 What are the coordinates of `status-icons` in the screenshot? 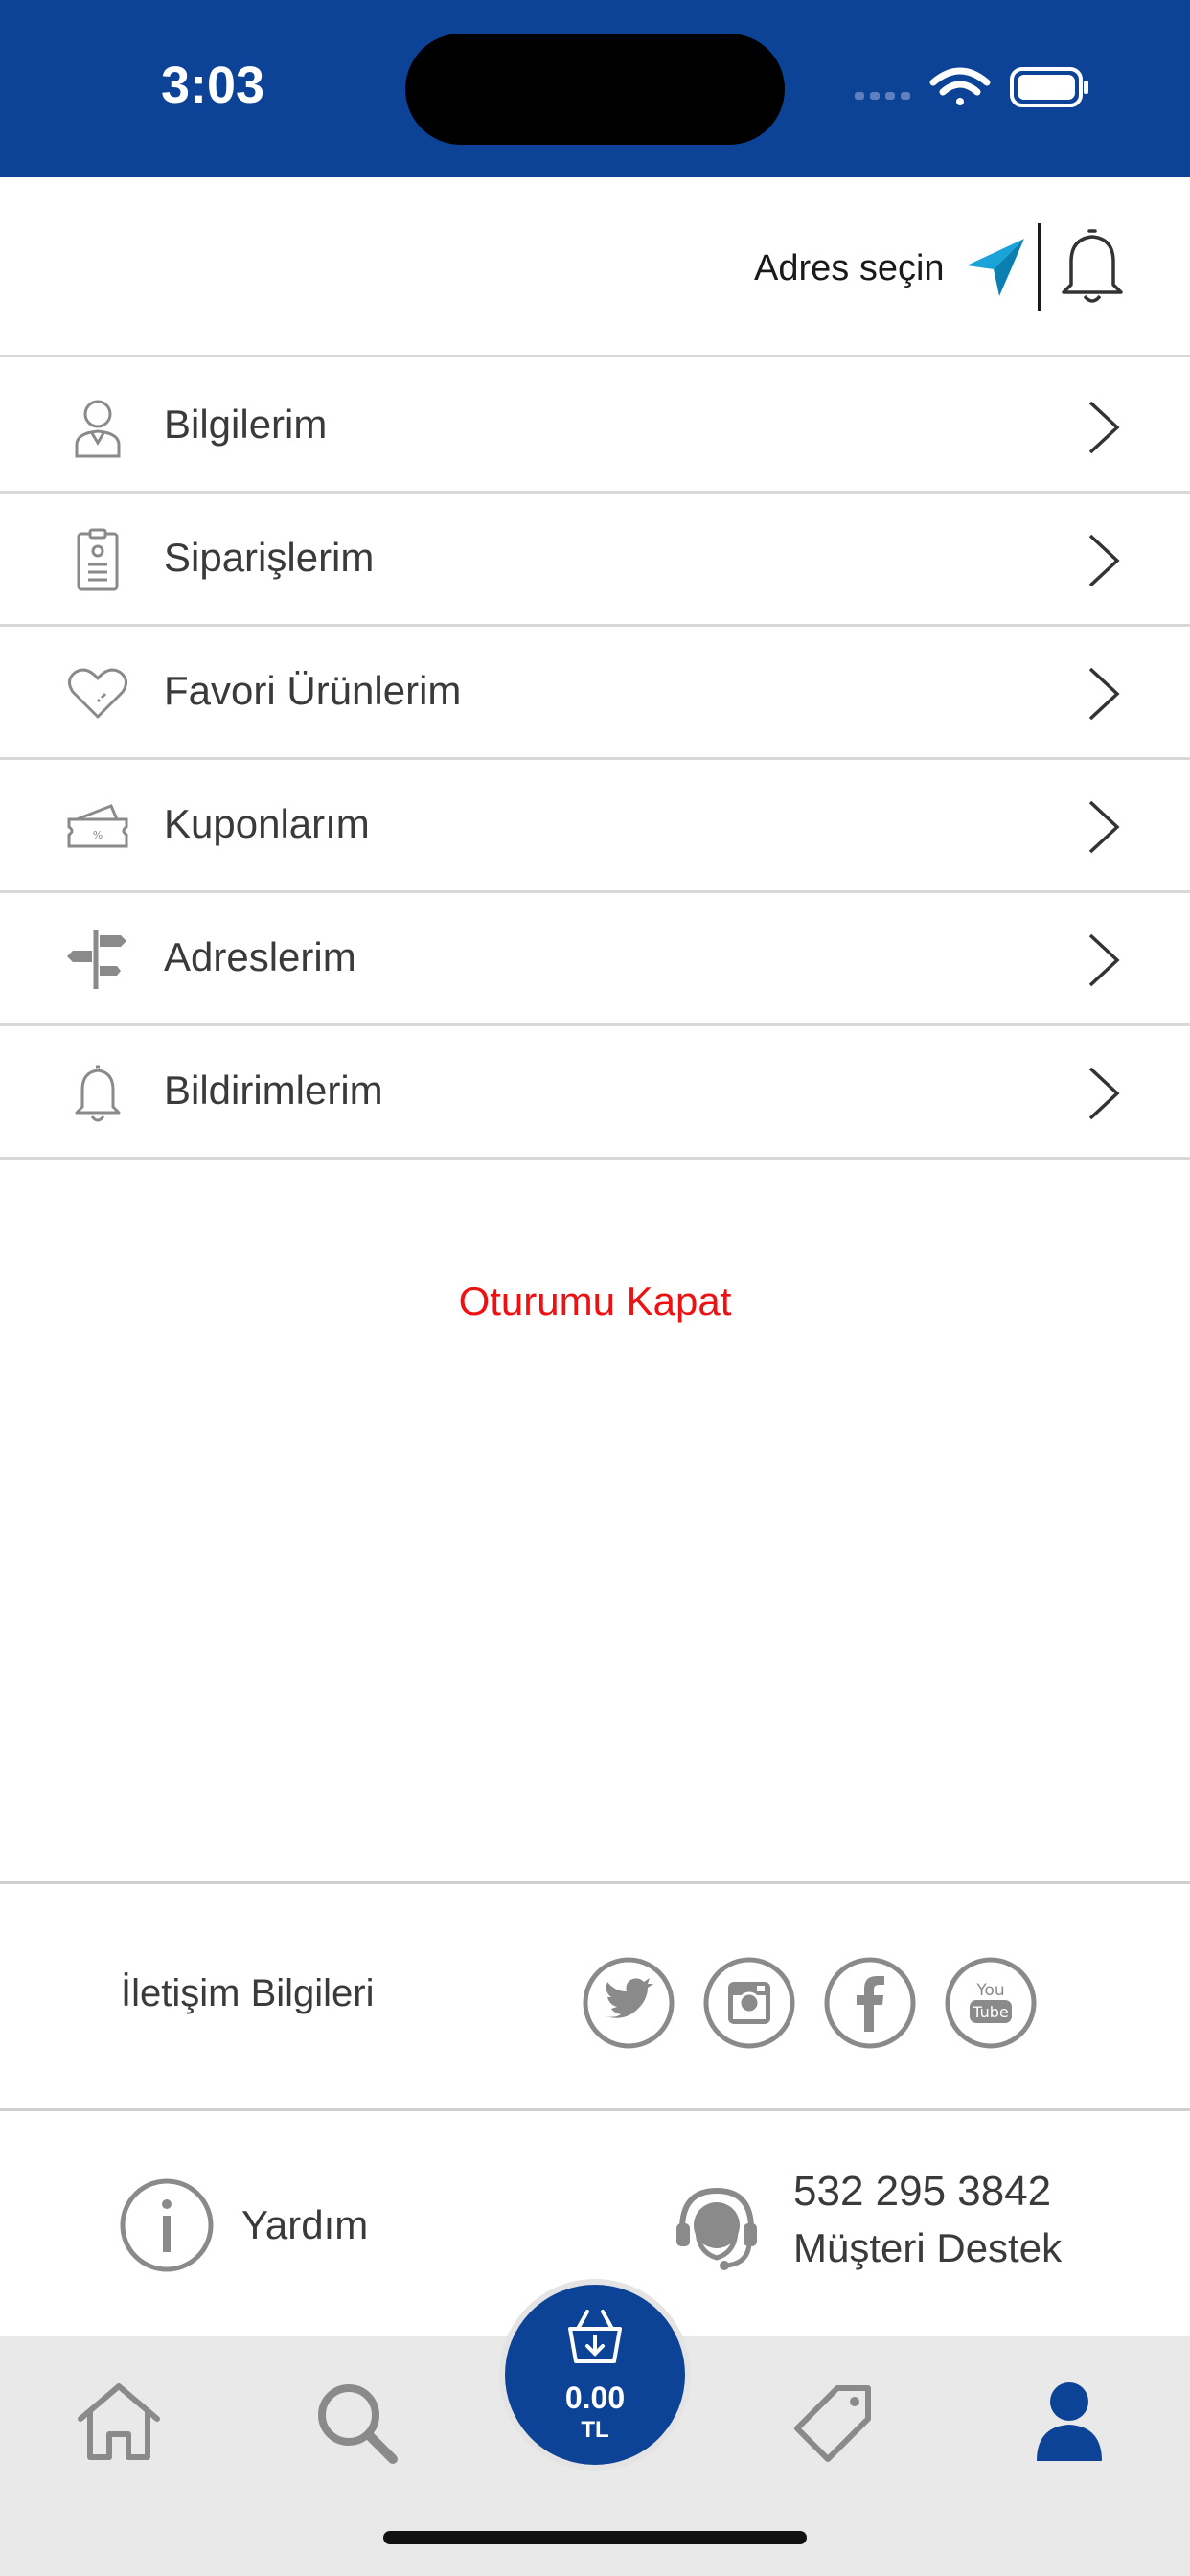 It's located at (972, 87).